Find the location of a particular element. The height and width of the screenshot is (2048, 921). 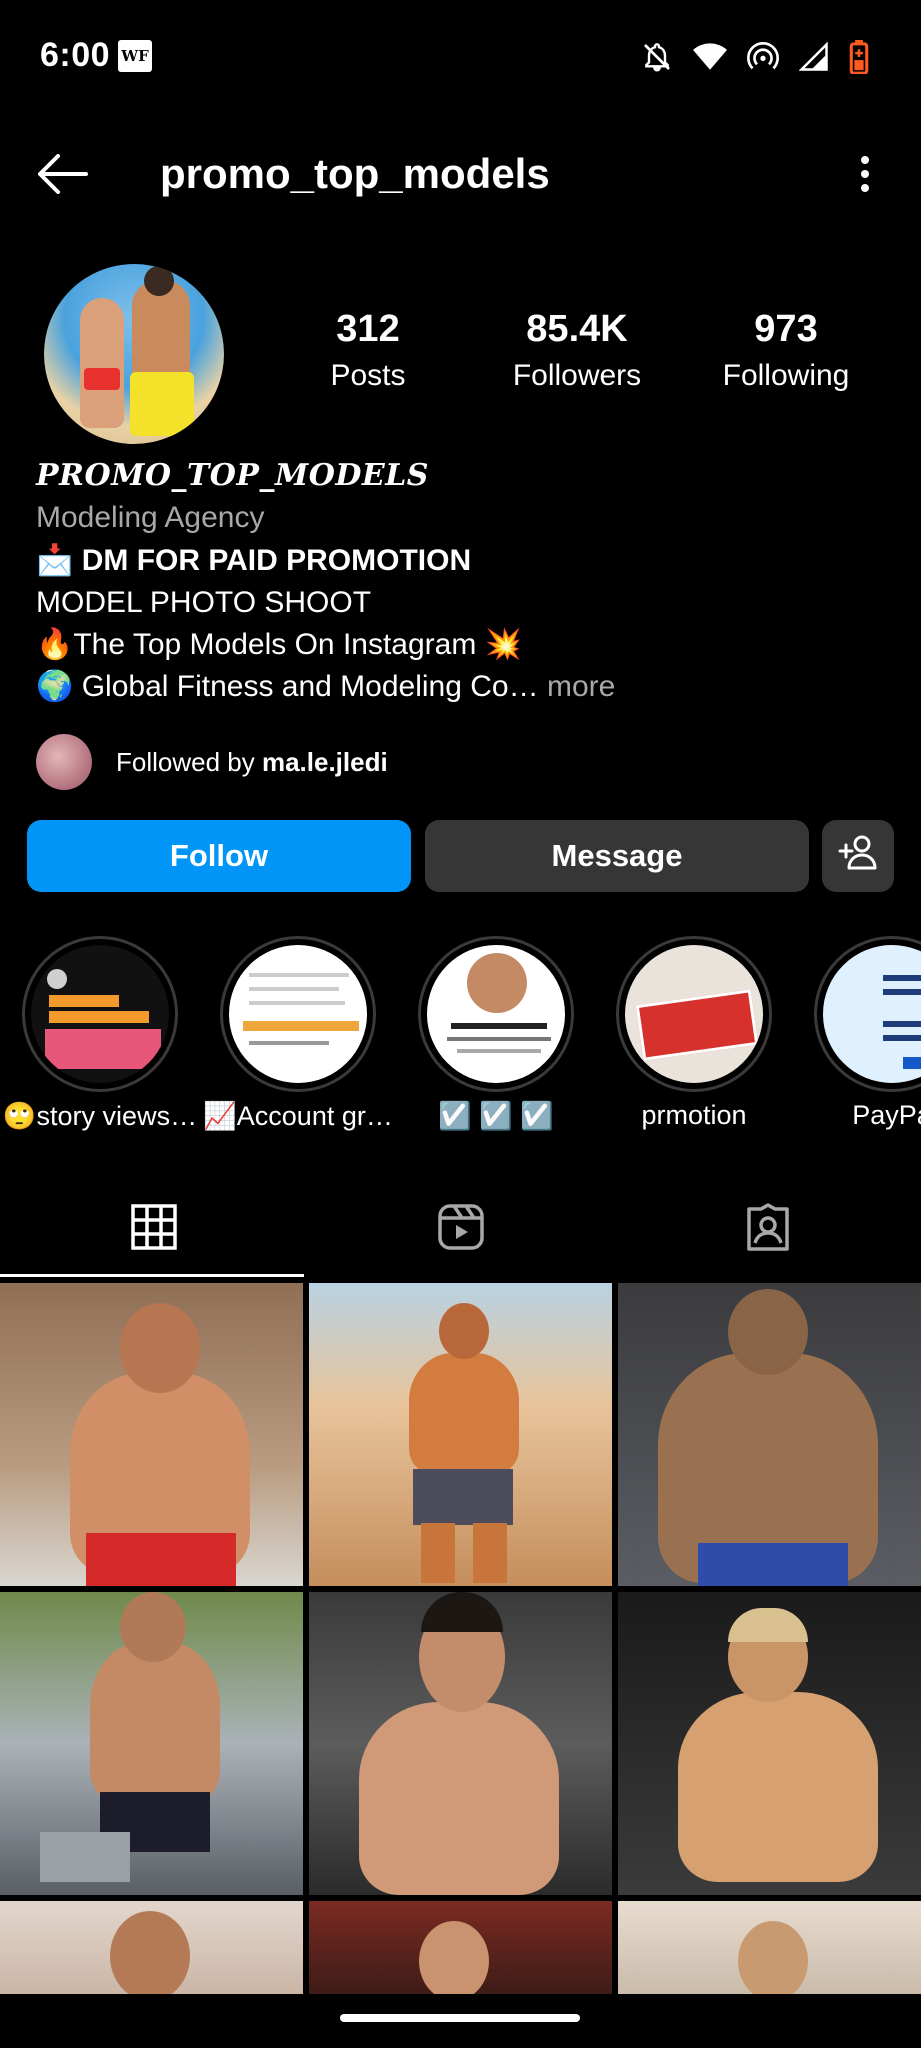

grid-icon is located at coordinates (153, 1229).